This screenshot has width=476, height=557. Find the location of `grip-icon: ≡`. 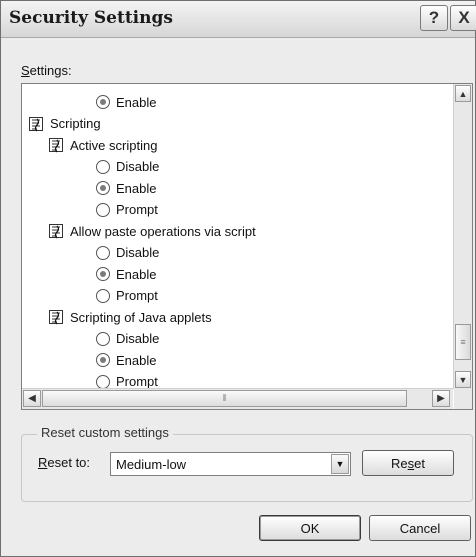

grip-icon: ≡ is located at coordinates (463, 342).